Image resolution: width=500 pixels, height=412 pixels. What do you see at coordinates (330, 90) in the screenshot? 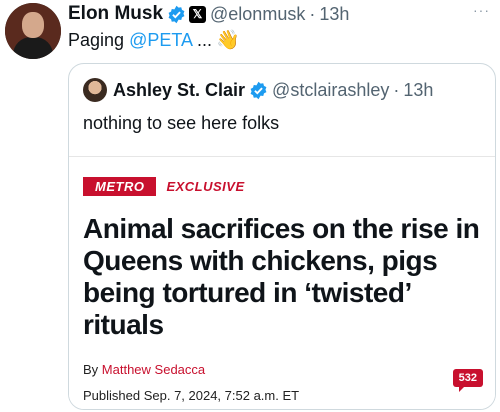
I see `quoted-author-handle: @stclairashley` at bounding box center [330, 90].